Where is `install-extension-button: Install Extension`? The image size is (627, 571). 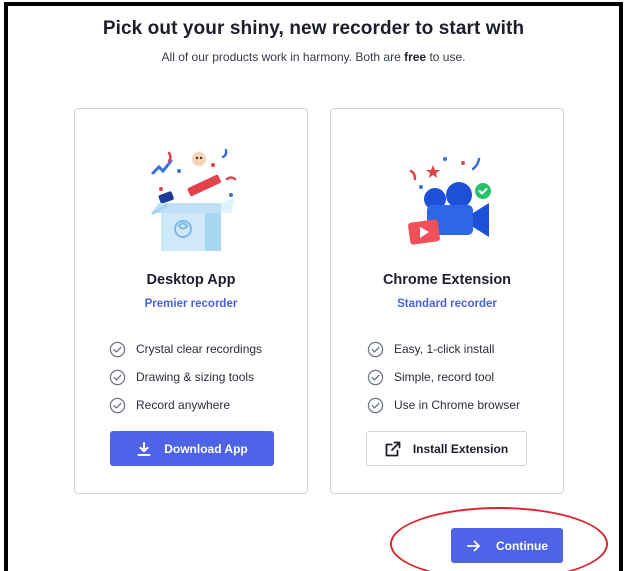
install-extension-button: Install Extension is located at coordinates (446, 448).